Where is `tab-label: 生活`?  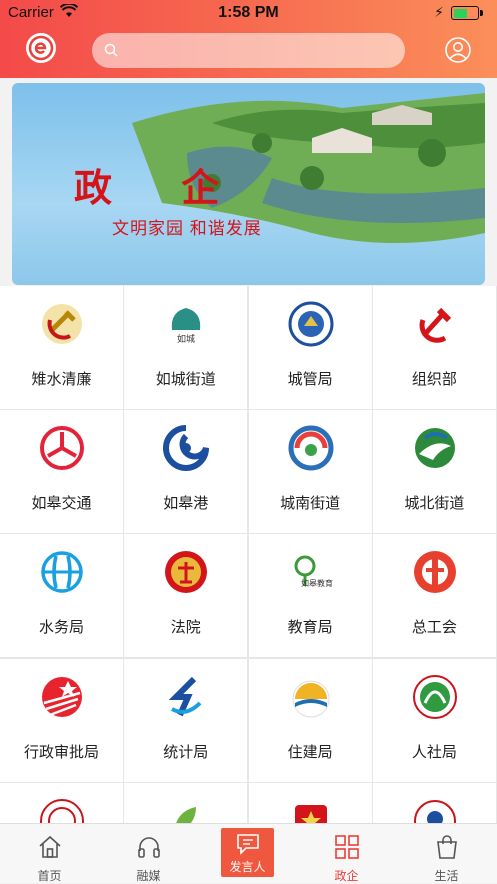 tab-label: 生活 is located at coordinates (446, 876).